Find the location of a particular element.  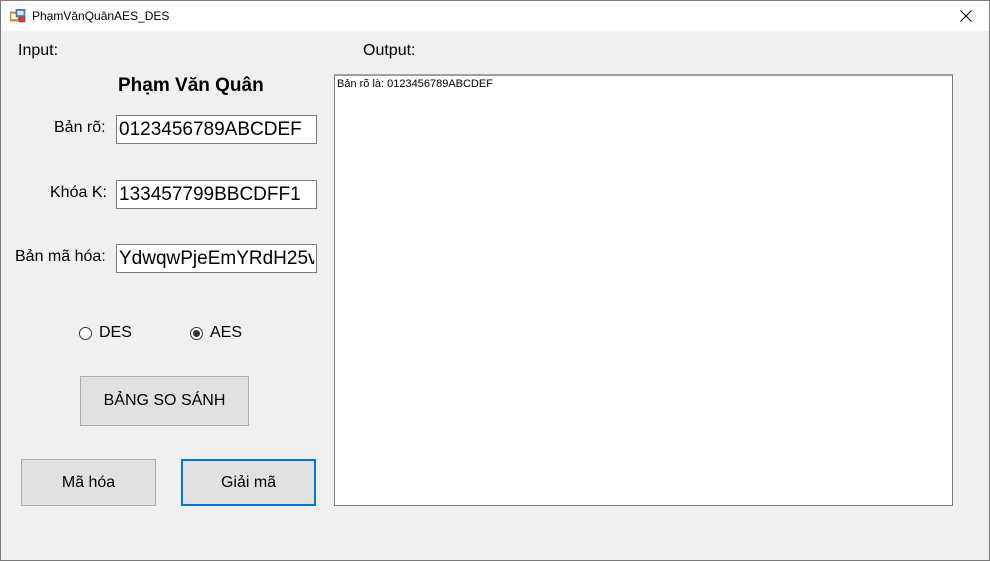

radio-des: DES is located at coordinates (105, 333).